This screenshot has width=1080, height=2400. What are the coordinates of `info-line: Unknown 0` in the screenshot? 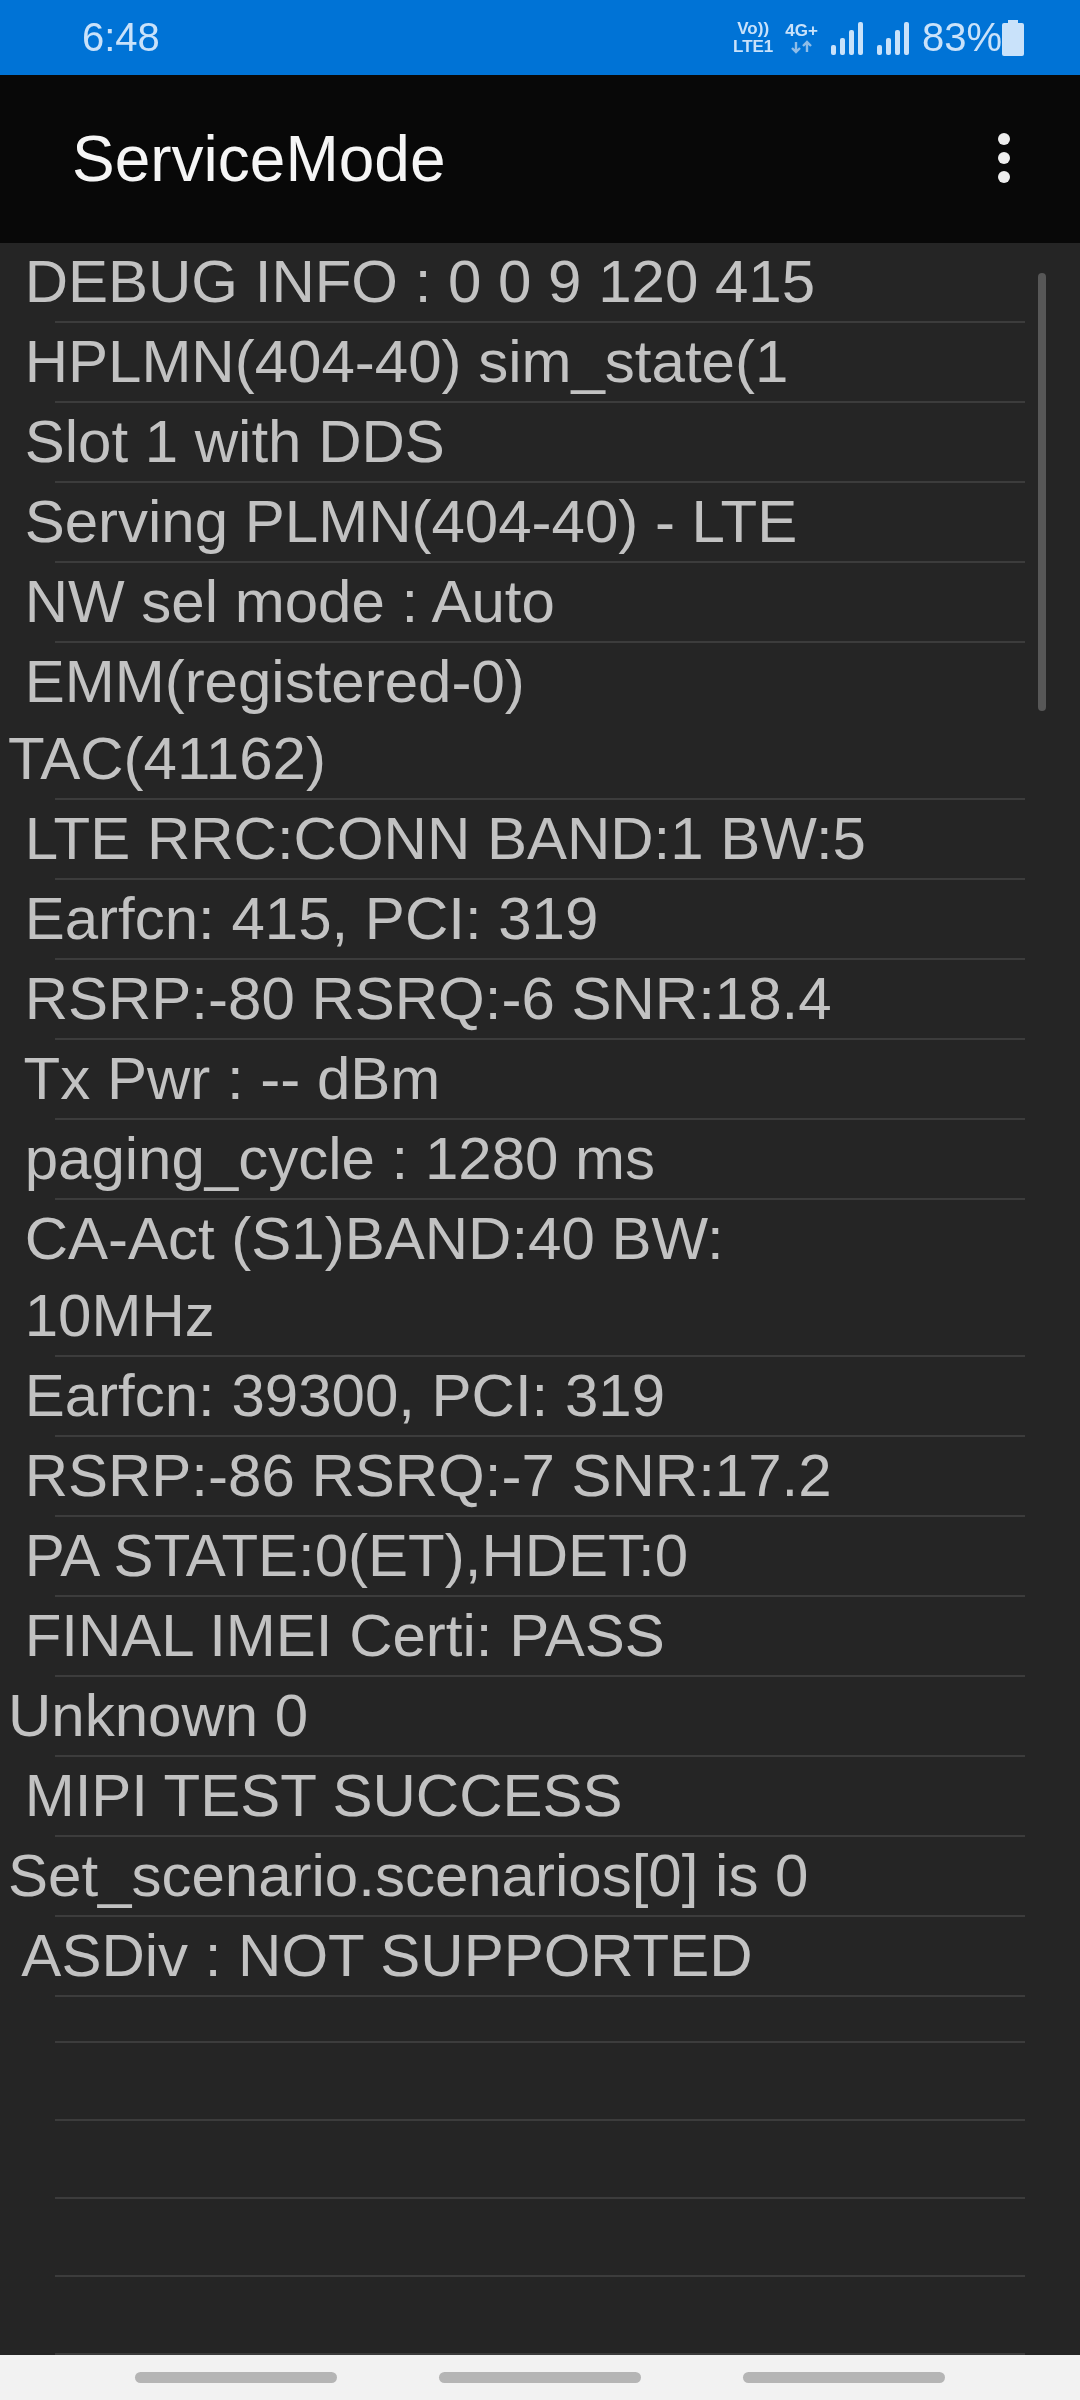 It's located at (158, 1716).